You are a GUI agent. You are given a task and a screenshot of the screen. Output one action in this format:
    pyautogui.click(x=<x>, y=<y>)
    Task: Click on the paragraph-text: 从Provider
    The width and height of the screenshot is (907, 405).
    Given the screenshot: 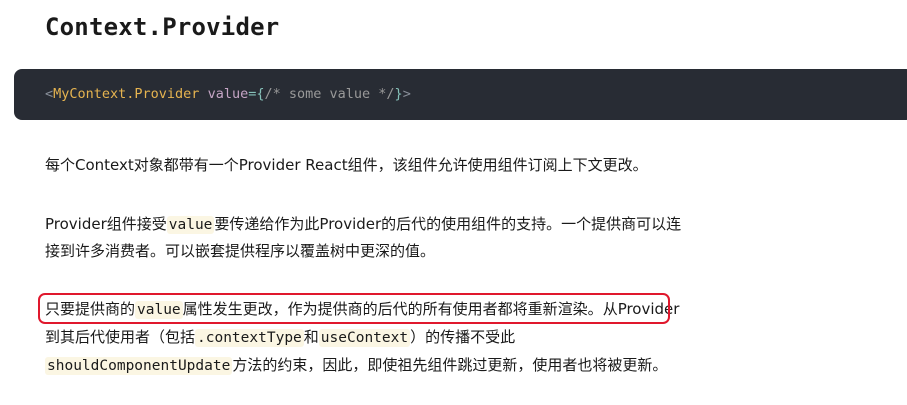 What is the action you would take?
    pyautogui.click(x=641, y=309)
    